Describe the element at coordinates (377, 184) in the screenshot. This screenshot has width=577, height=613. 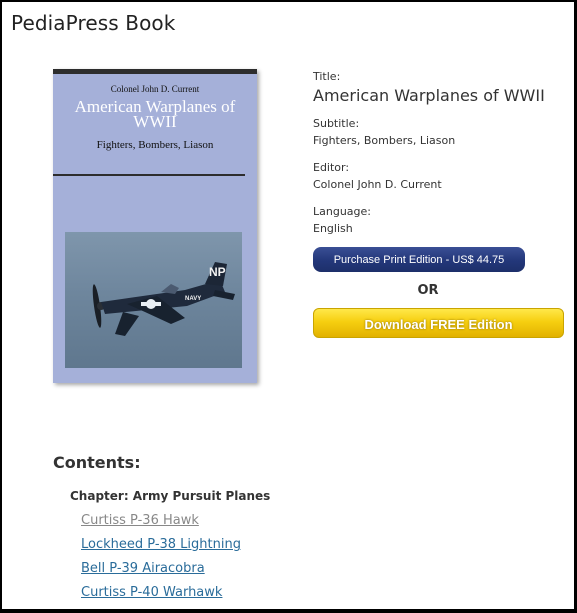
I see `editor-value: Colonel John D. Current` at that location.